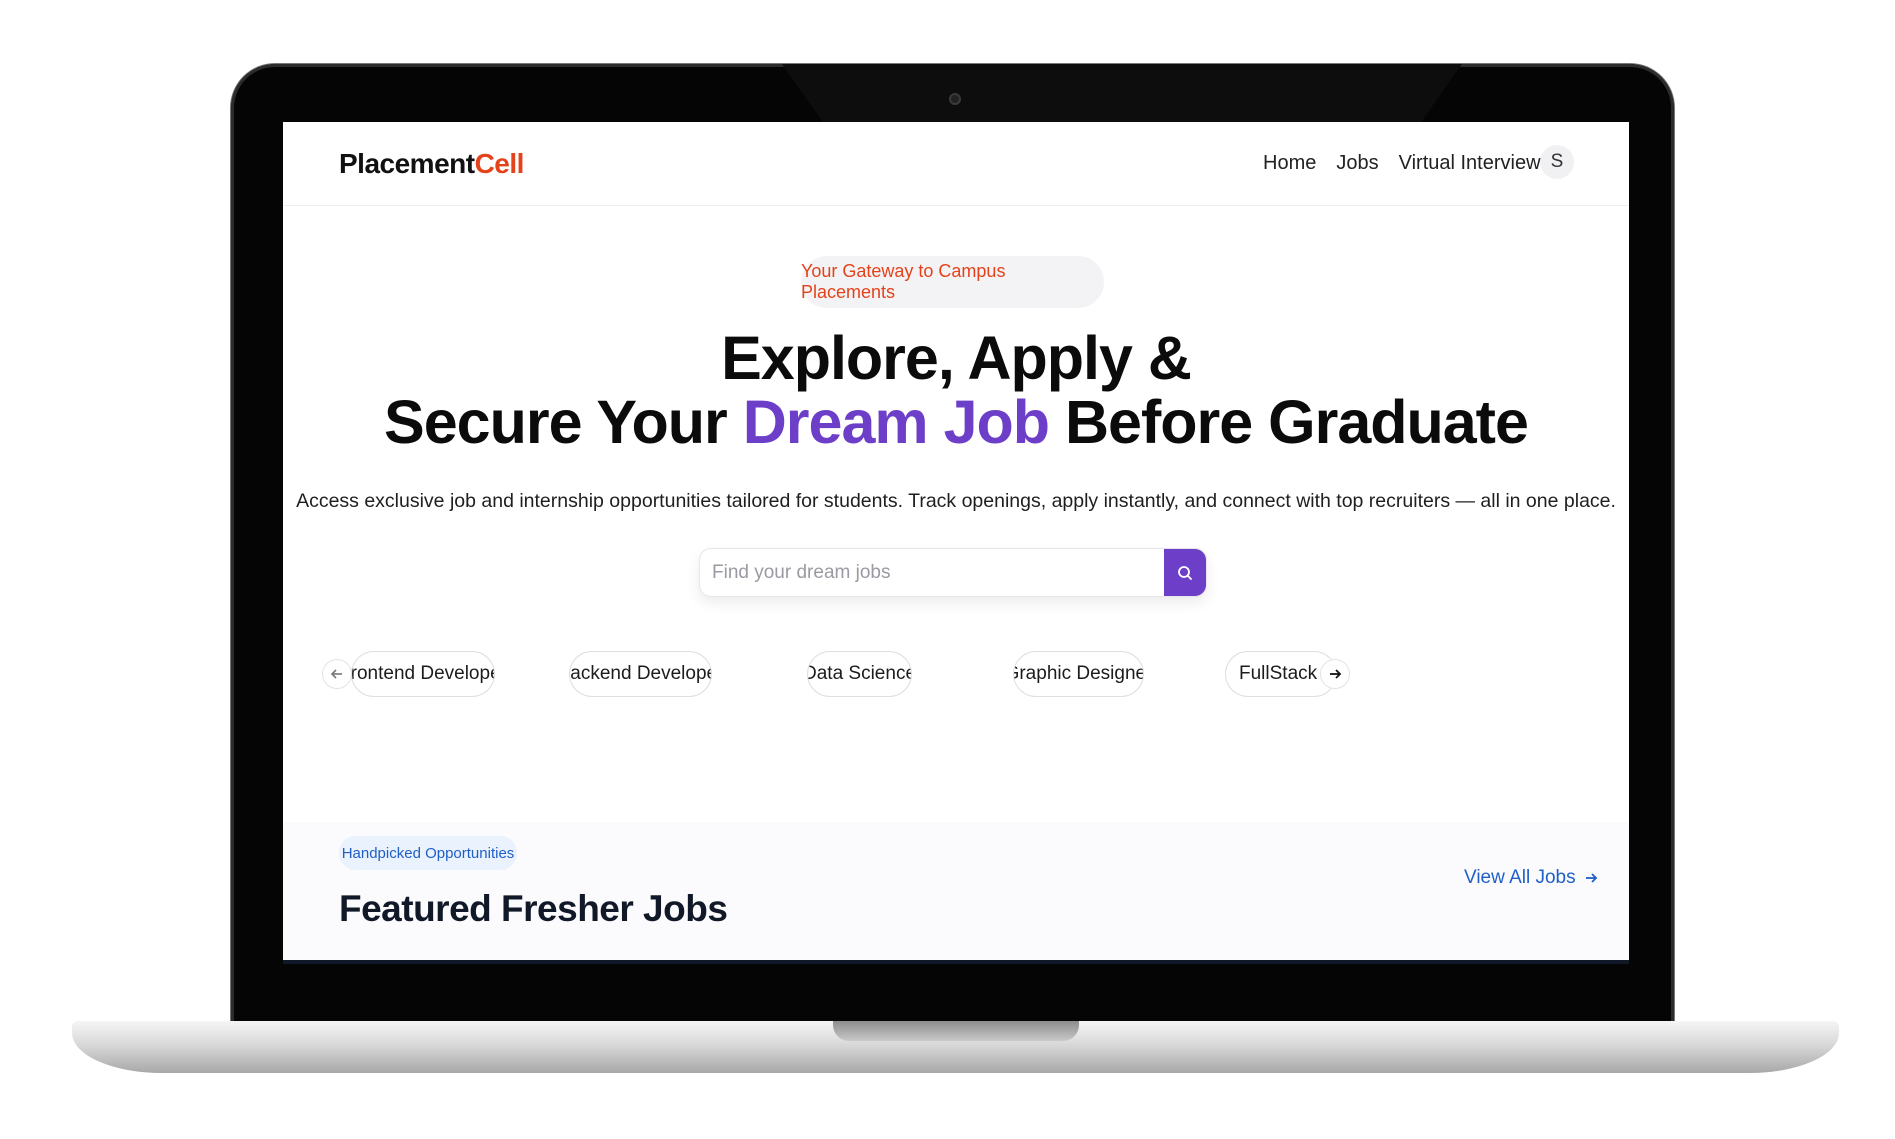 The width and height of the screenshot is (1895, 1139). I want to click on search-bar, so click(953, 572).